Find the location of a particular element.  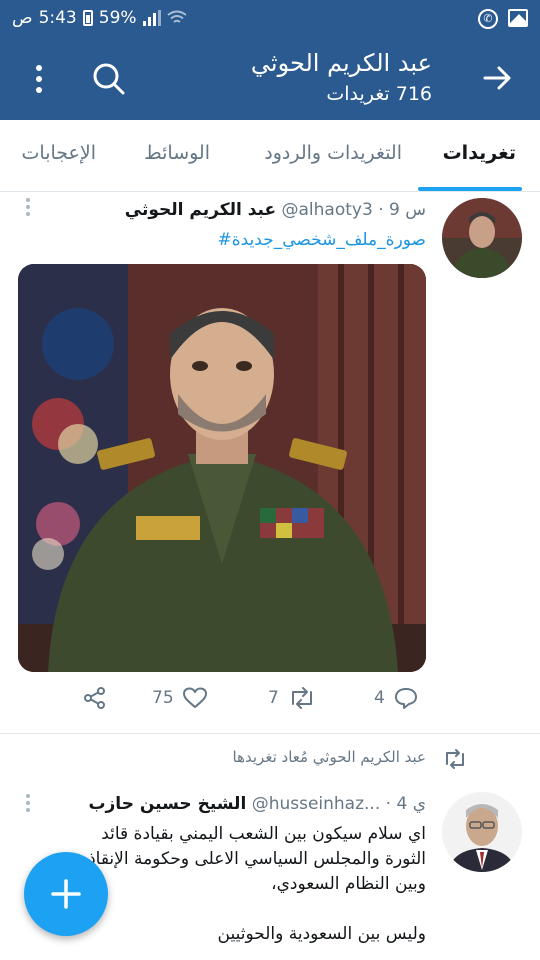

profile-header: عبد الكريم الحوثي 716 تغريدات is located at coordinates (270, 79).